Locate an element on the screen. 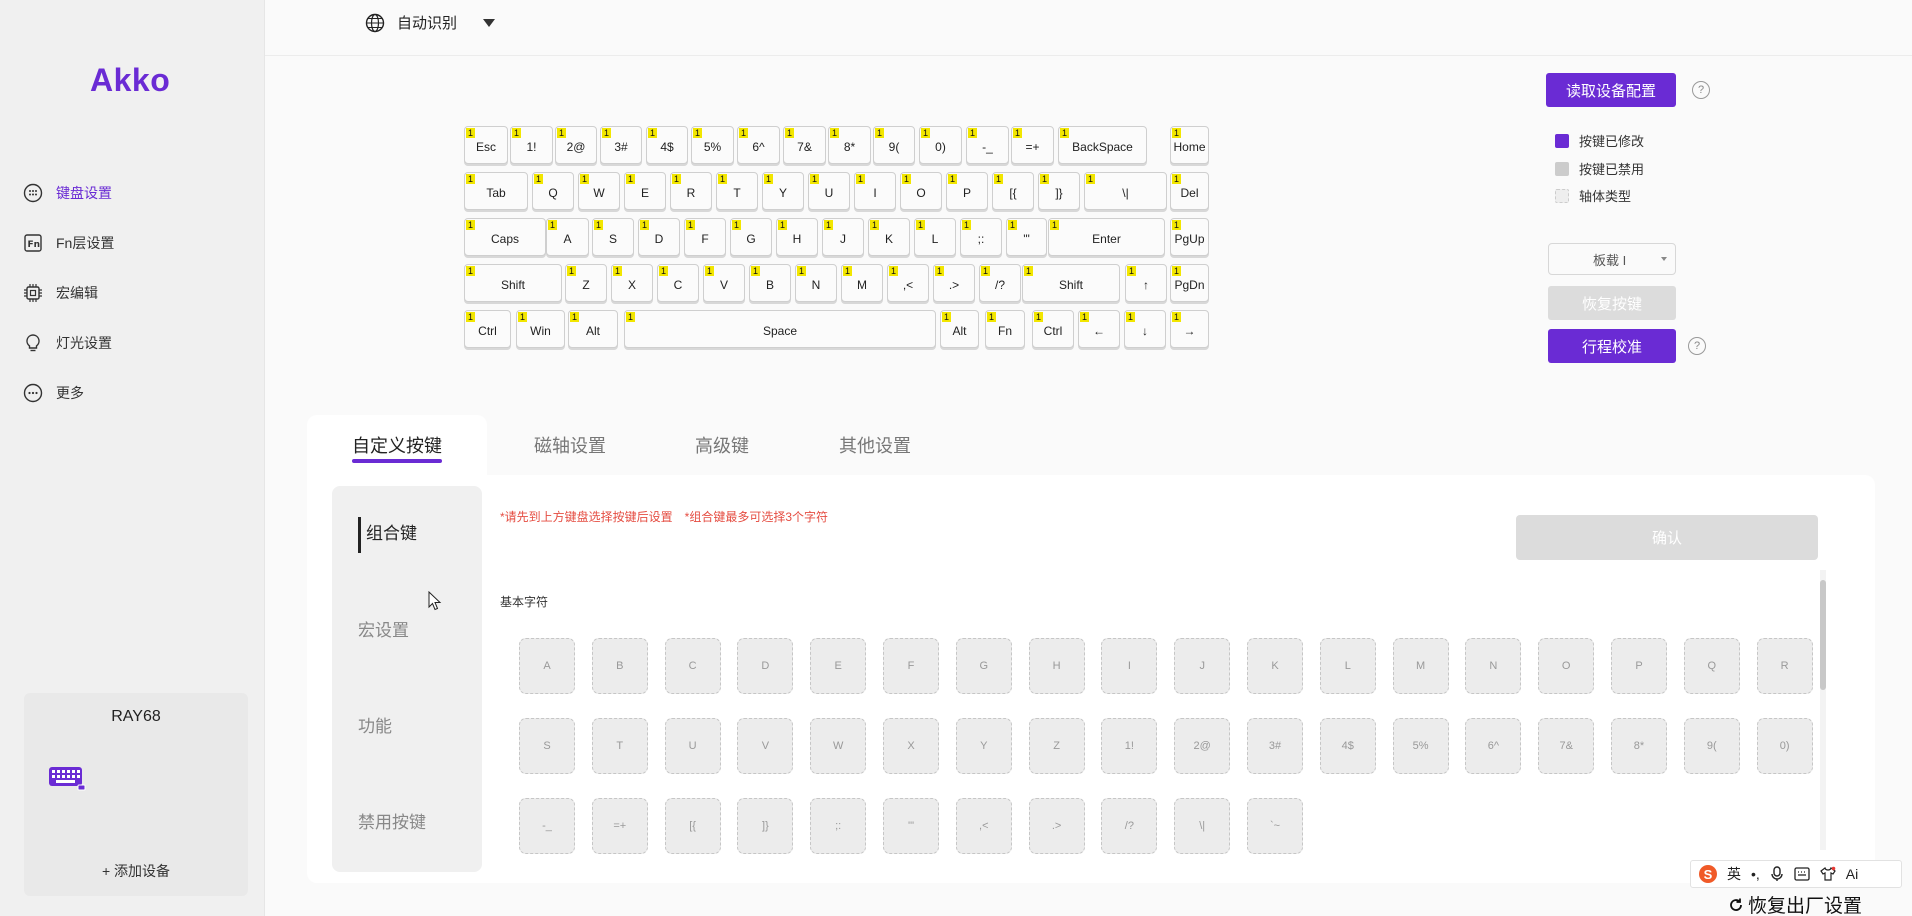  key: 1 2@ is located at coordinates (576, 145).